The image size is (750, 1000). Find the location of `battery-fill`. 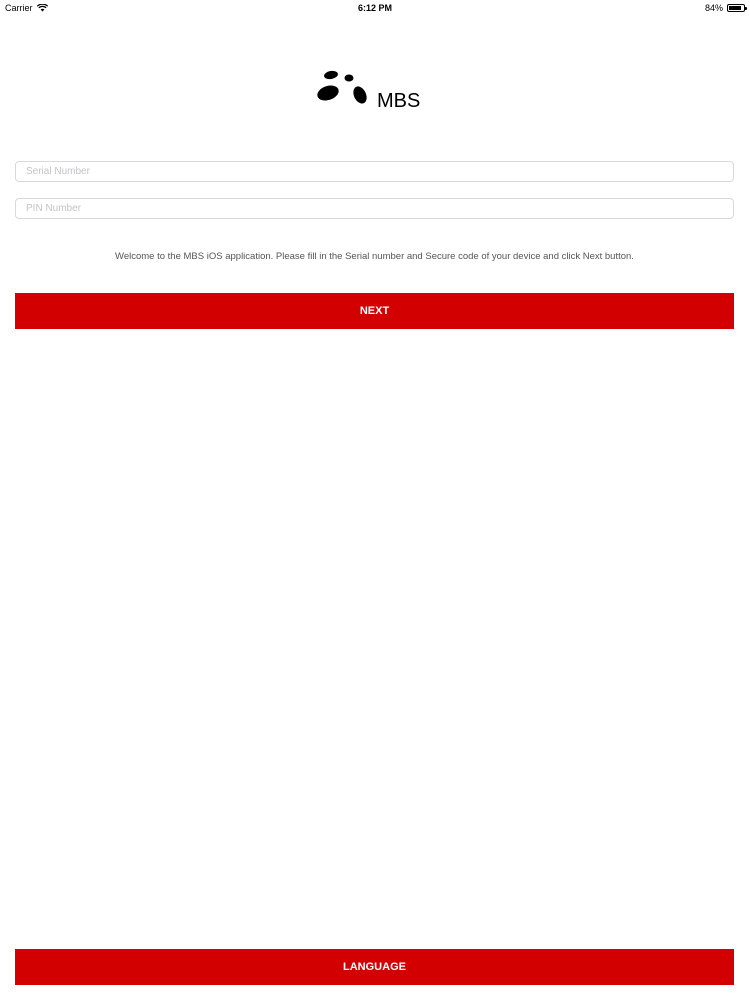

battery-fill is located at coordinates (735, 8).